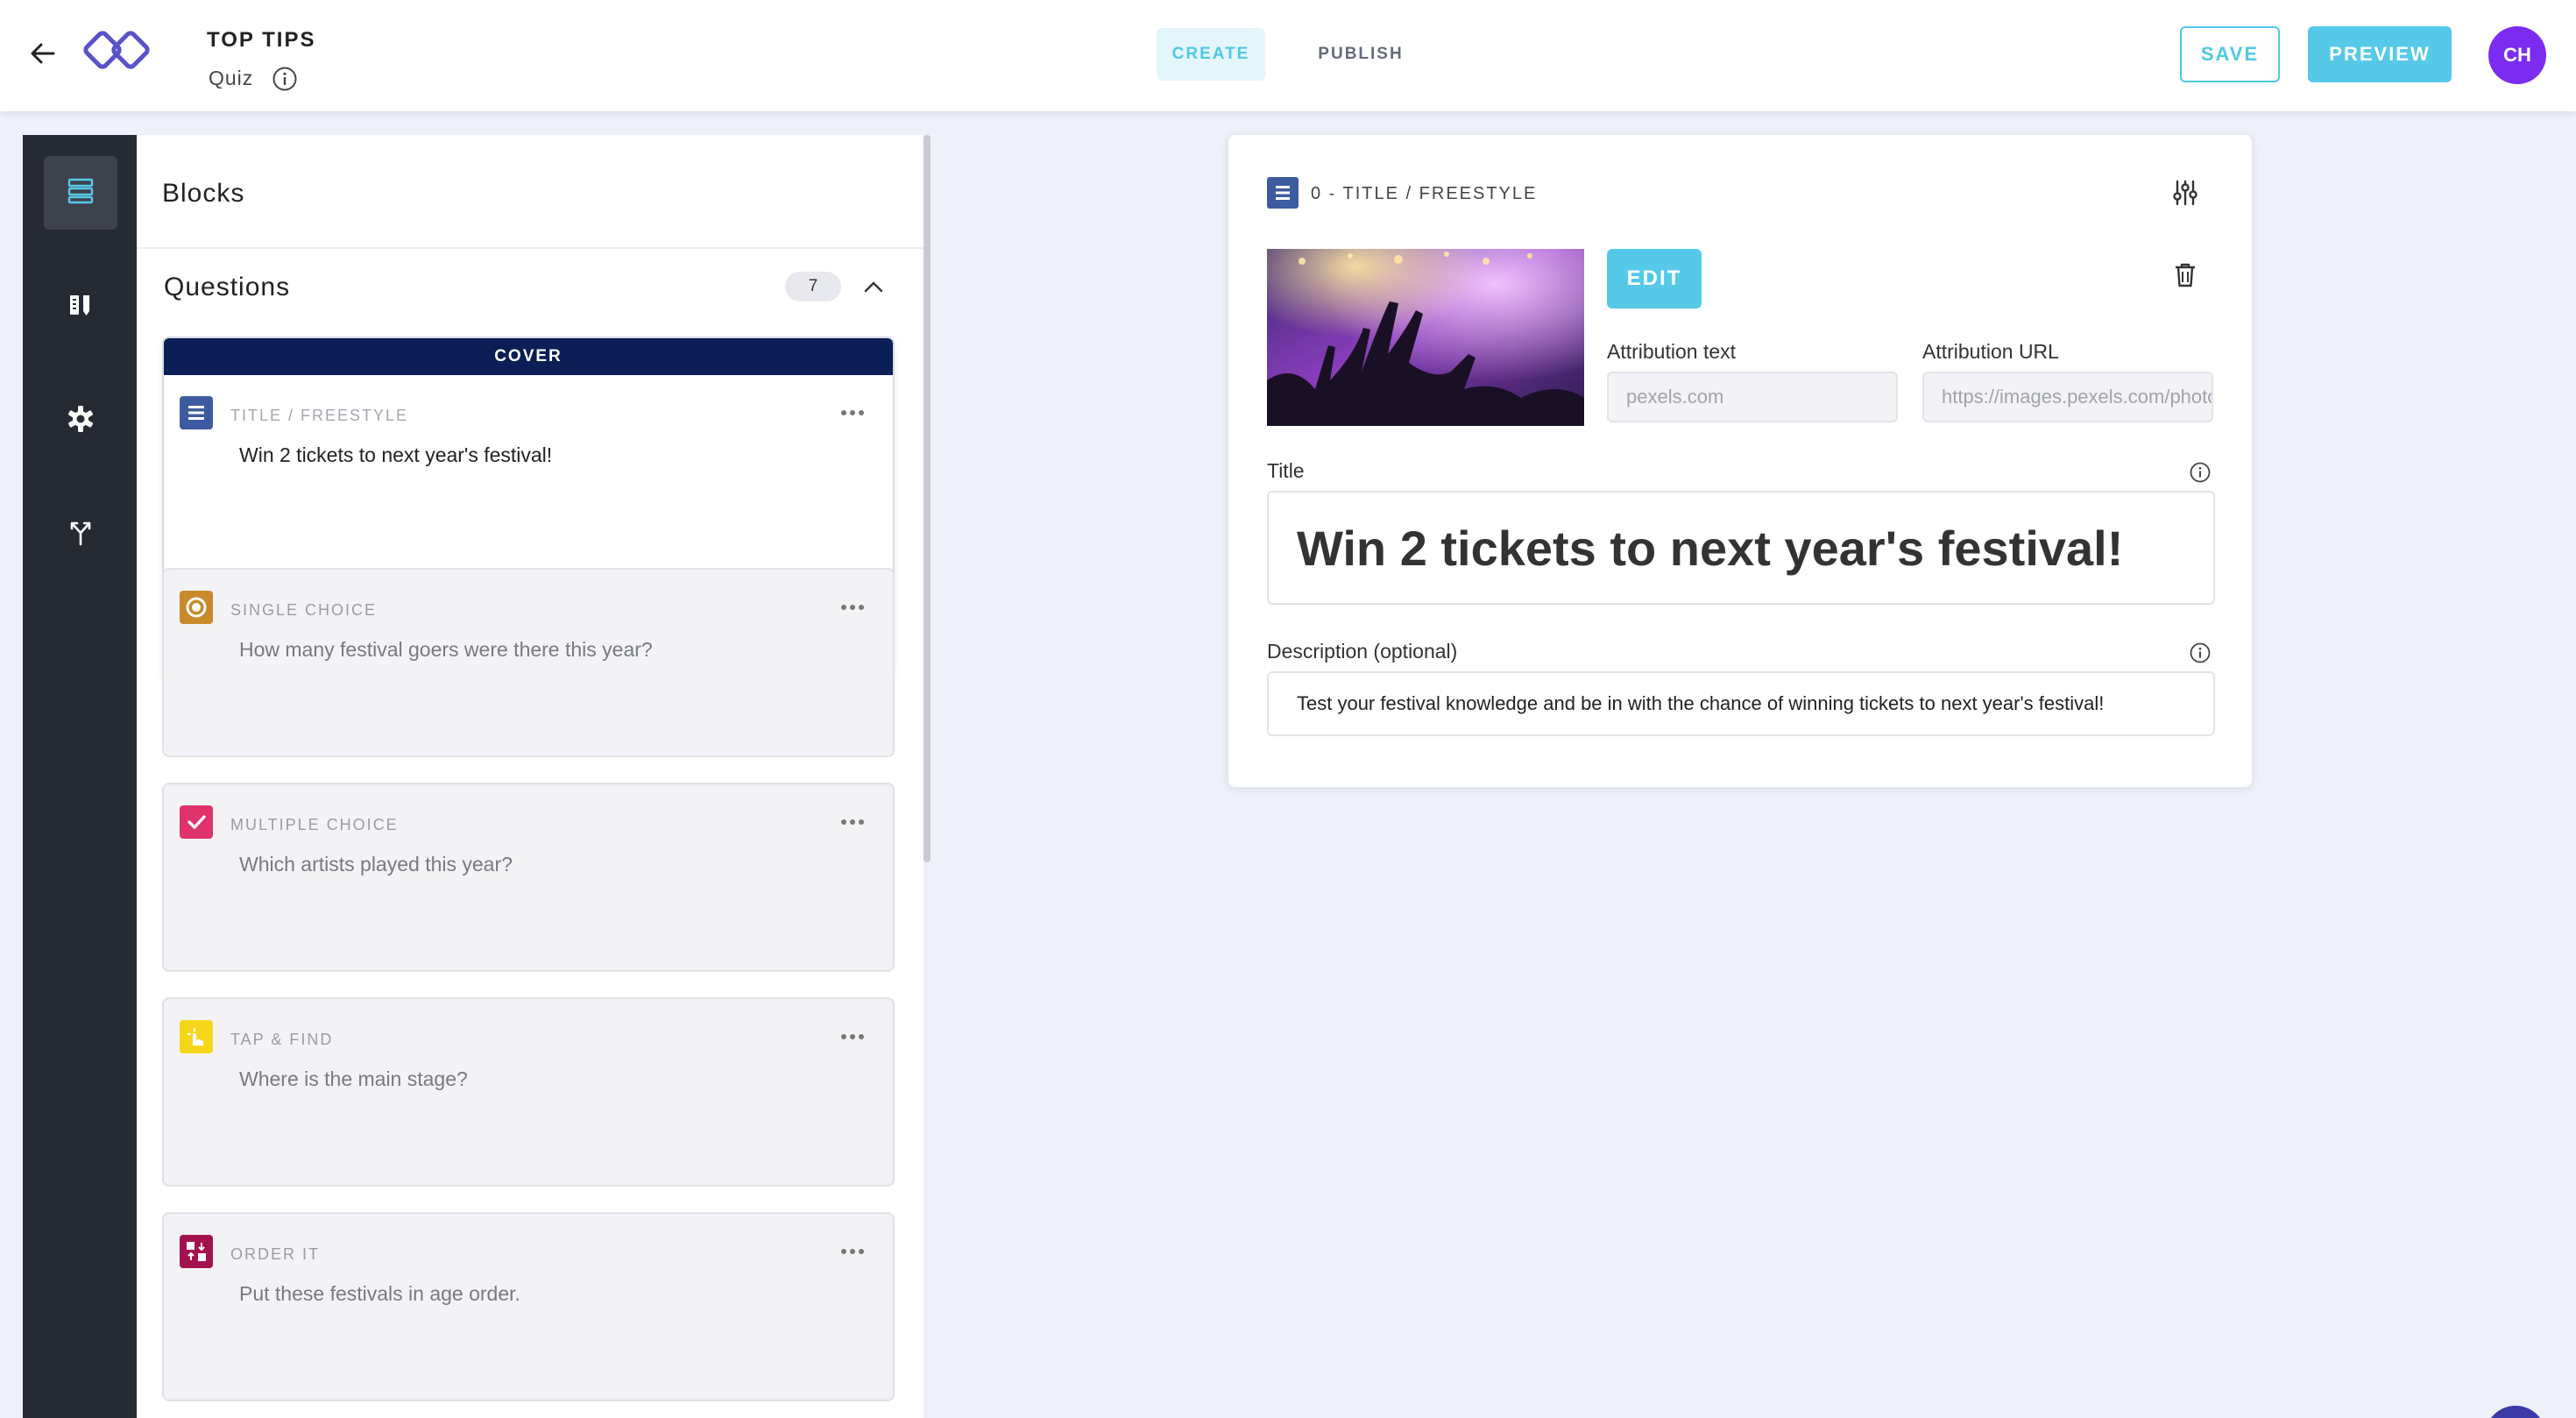 This screenshot has height=1418, width=2576. Describe the element at coordinates (1990, 351) in the screenshot. I see `attribution-url-label: Attribution URL` at that location.